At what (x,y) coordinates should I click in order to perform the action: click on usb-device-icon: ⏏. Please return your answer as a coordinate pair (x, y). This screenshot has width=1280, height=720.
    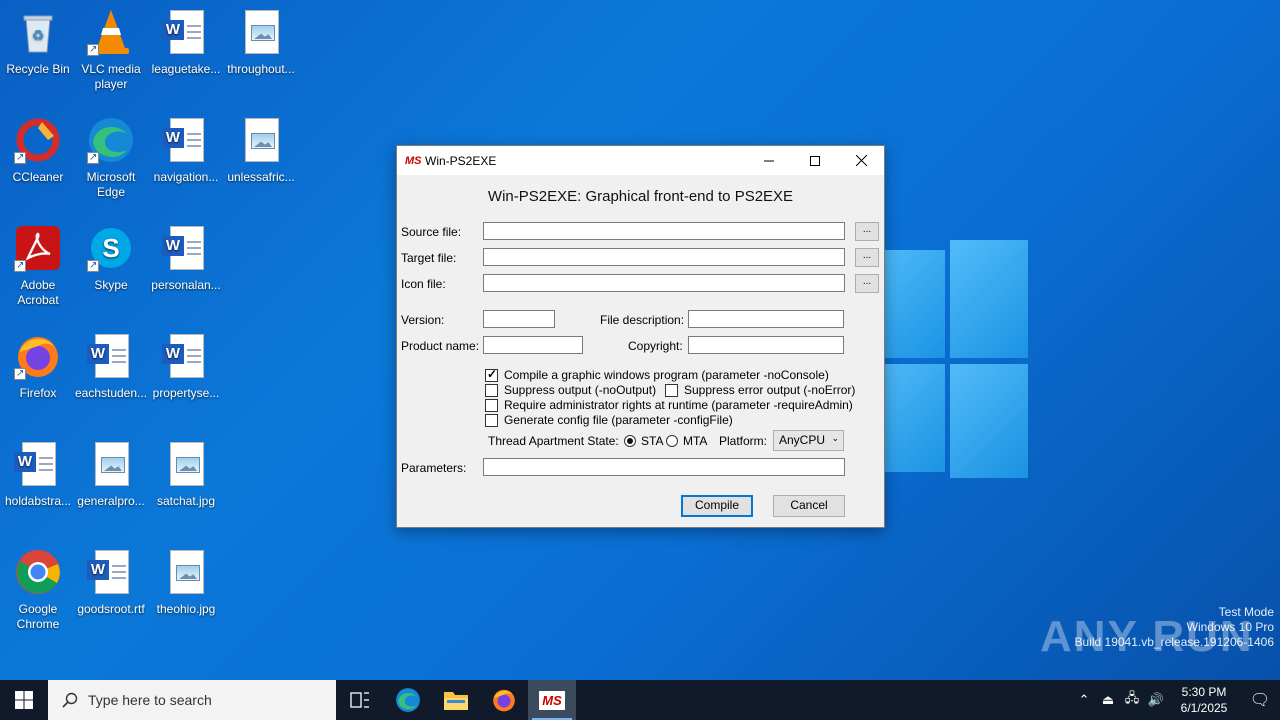
    Looking at the image, I should click on (1108, 700).